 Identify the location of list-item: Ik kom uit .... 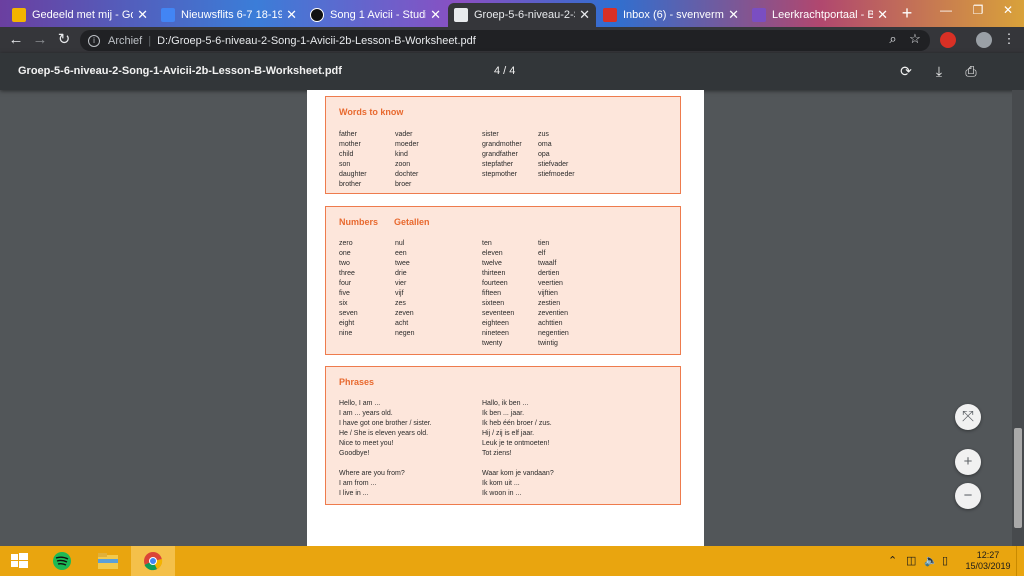
(501, 483).